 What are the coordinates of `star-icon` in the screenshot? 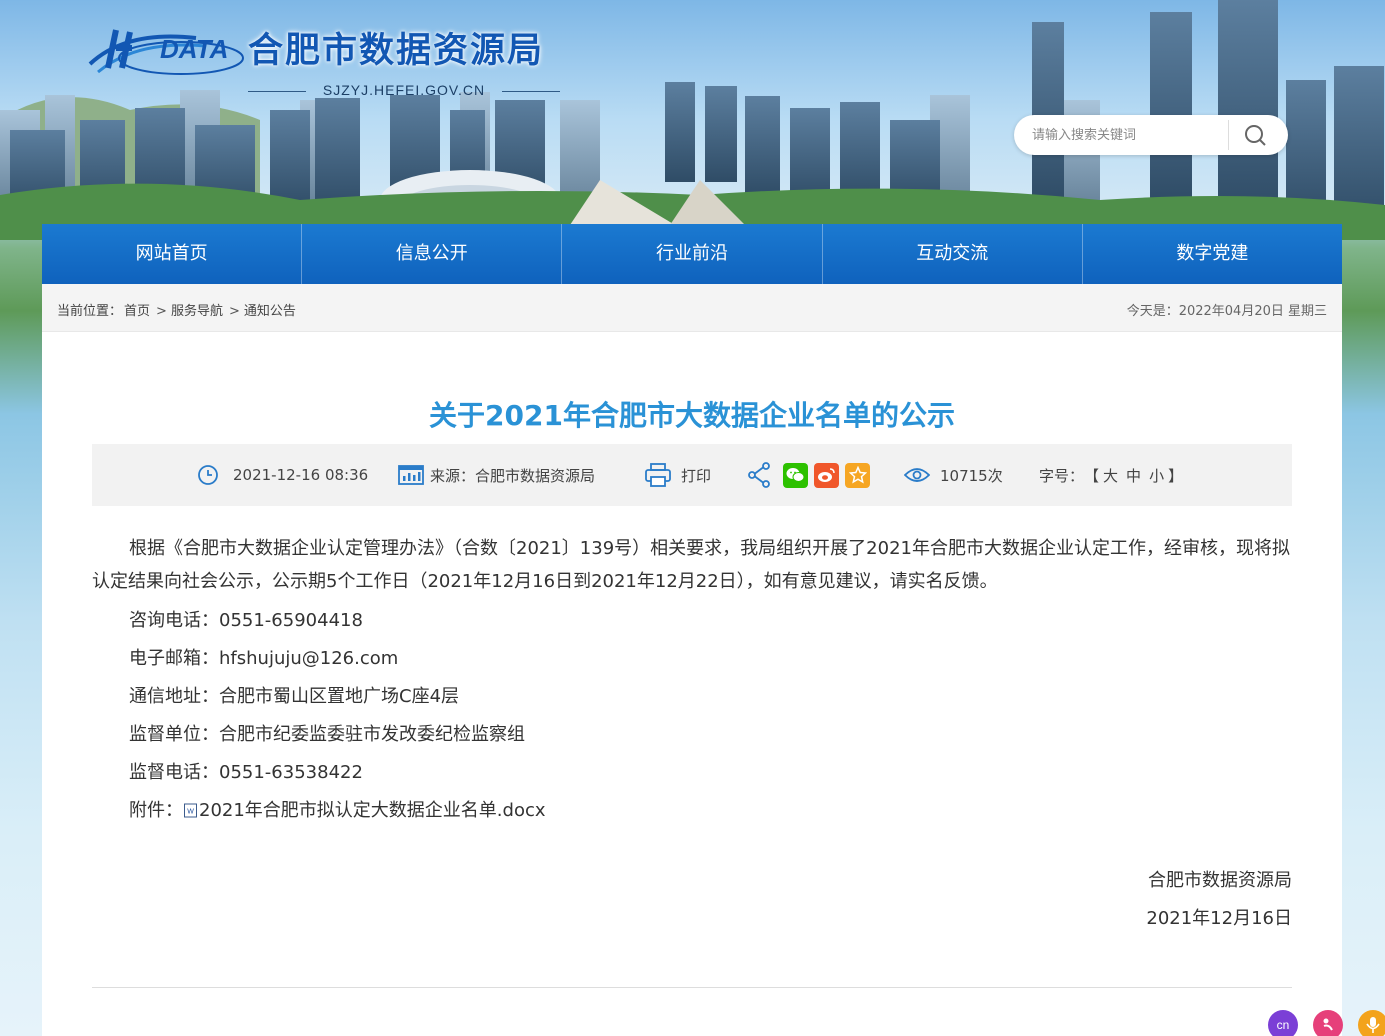 It's located at (857, 475).